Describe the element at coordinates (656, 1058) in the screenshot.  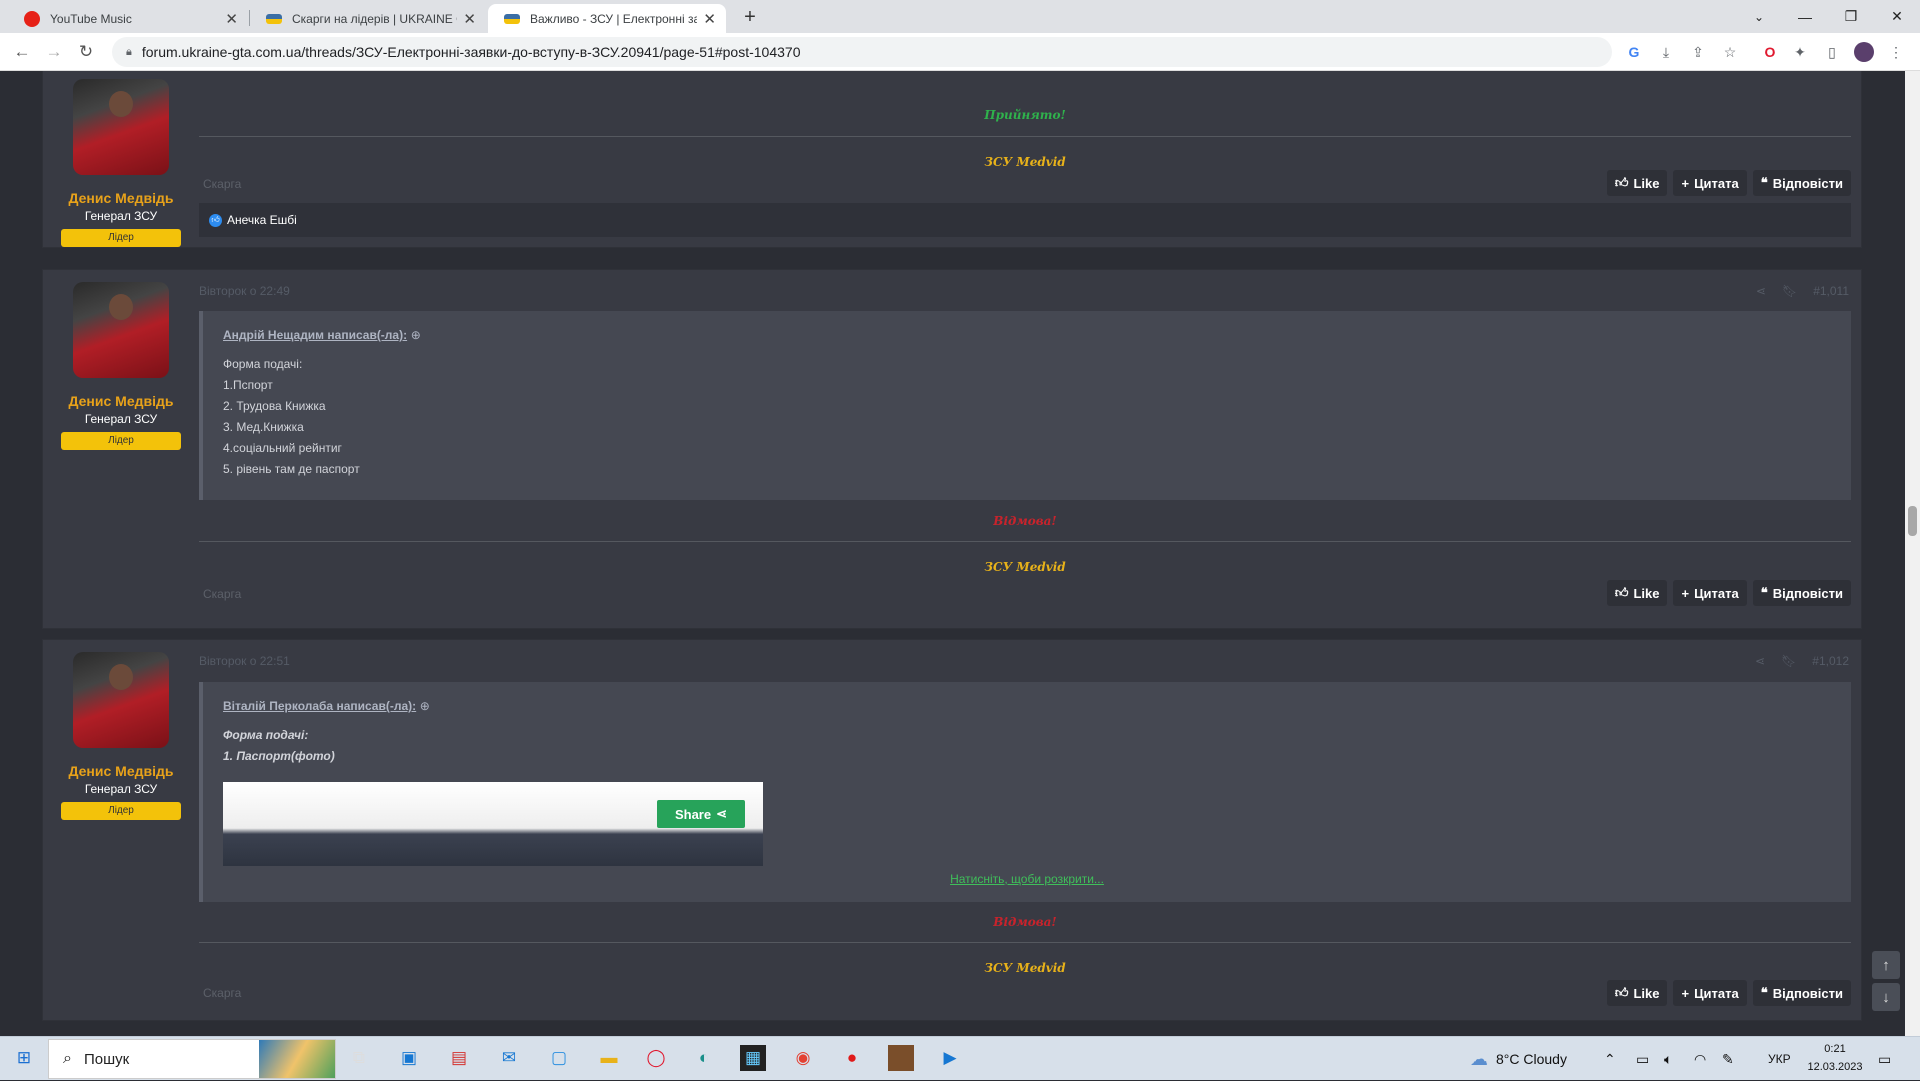
I see `opera-icon: ◯` at that location.